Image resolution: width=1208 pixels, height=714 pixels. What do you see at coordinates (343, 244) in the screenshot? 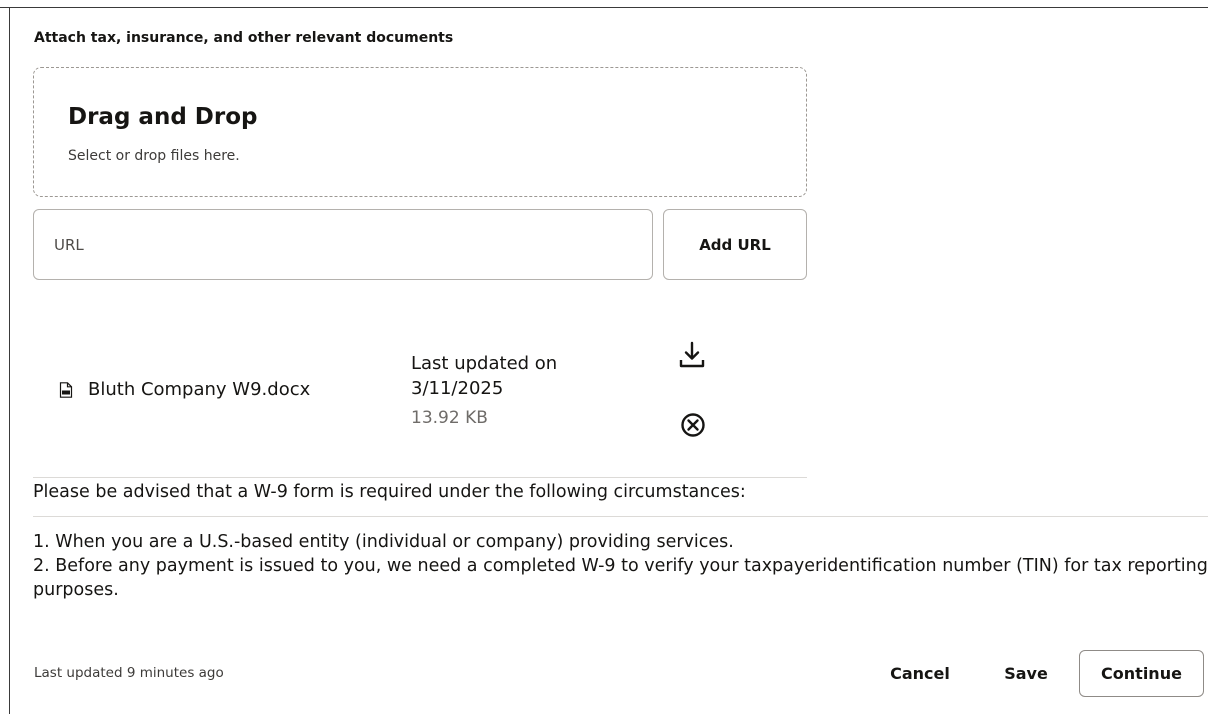
I see `url-input` at bounding box center [343, 244].